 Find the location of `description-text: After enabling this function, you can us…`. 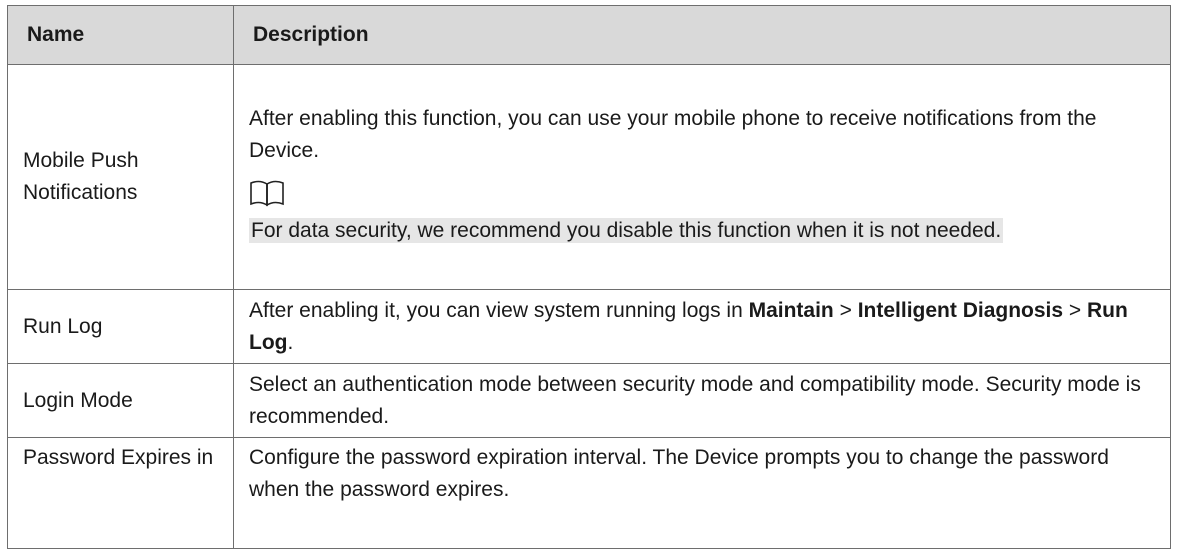

description-text: After enabling this function, you can us… is located at coordinates (673, 134).